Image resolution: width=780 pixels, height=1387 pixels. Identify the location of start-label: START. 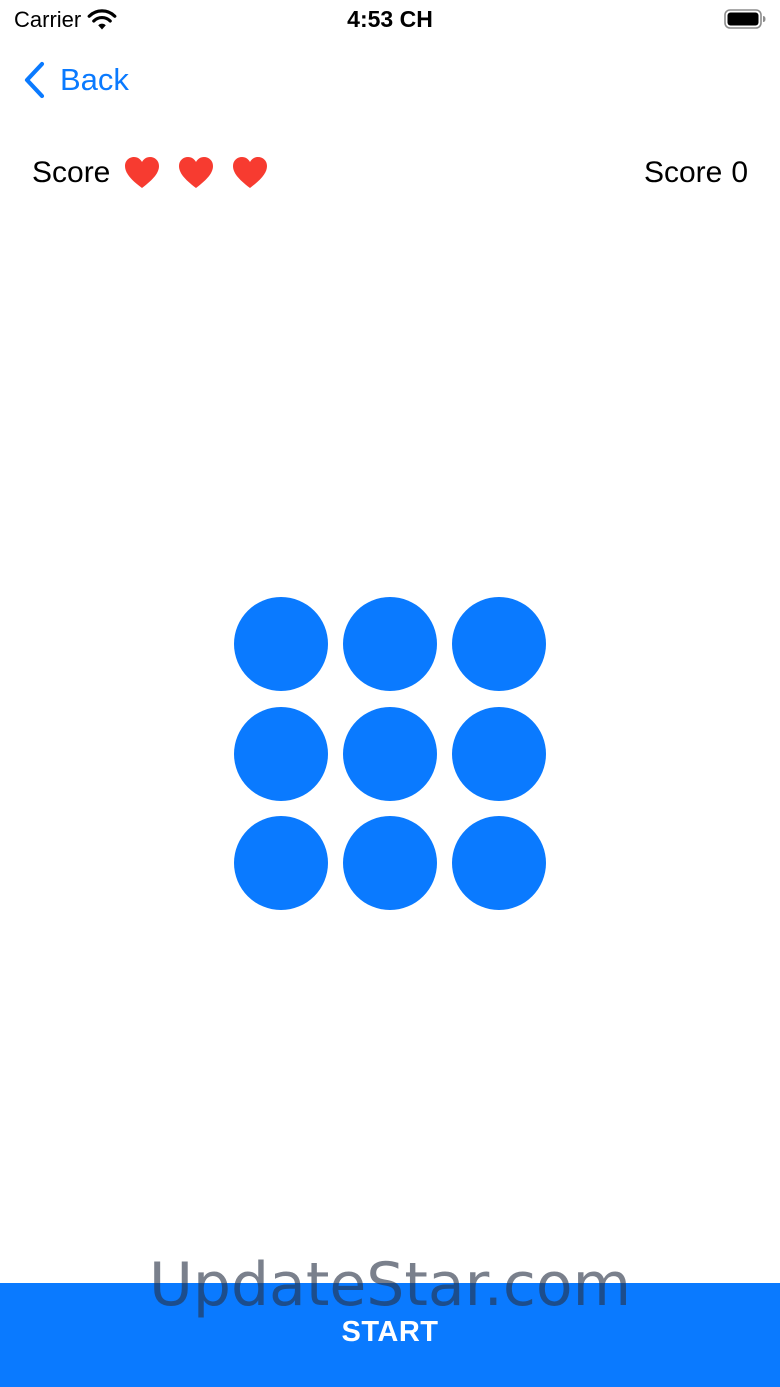
(390, 1332).